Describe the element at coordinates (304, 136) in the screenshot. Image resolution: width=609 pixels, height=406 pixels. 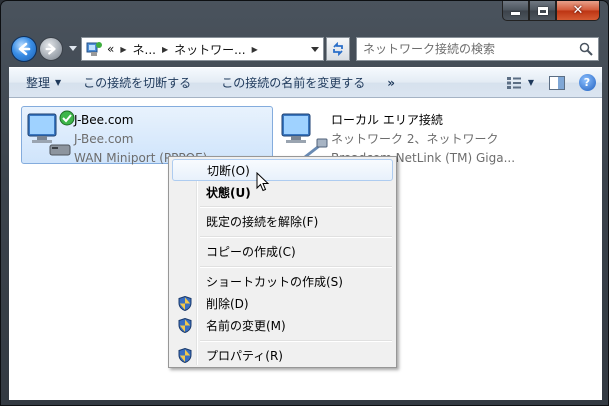
I see `monitor-icon` at that location.